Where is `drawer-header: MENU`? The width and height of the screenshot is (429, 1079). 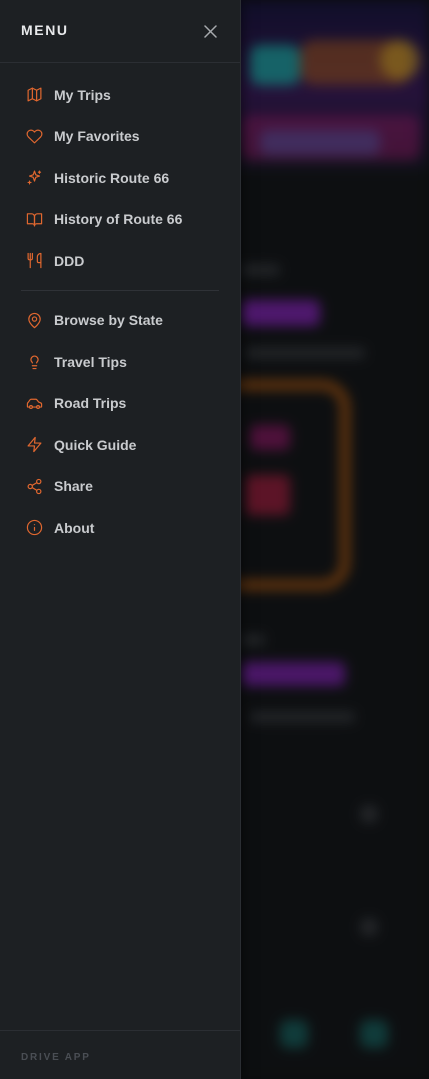
drawer-header: MENU is located at coordinates (120, 31).